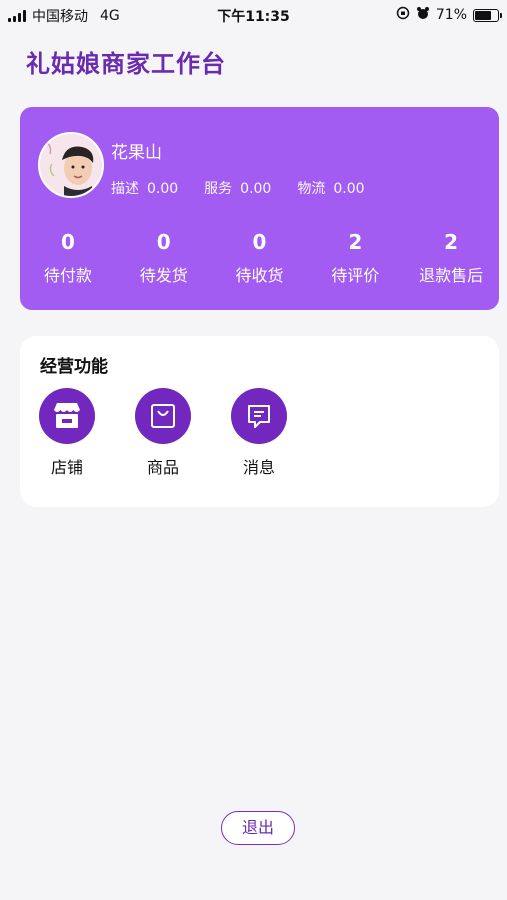  I want to click on order-label: 待发货, so click(163, 275).